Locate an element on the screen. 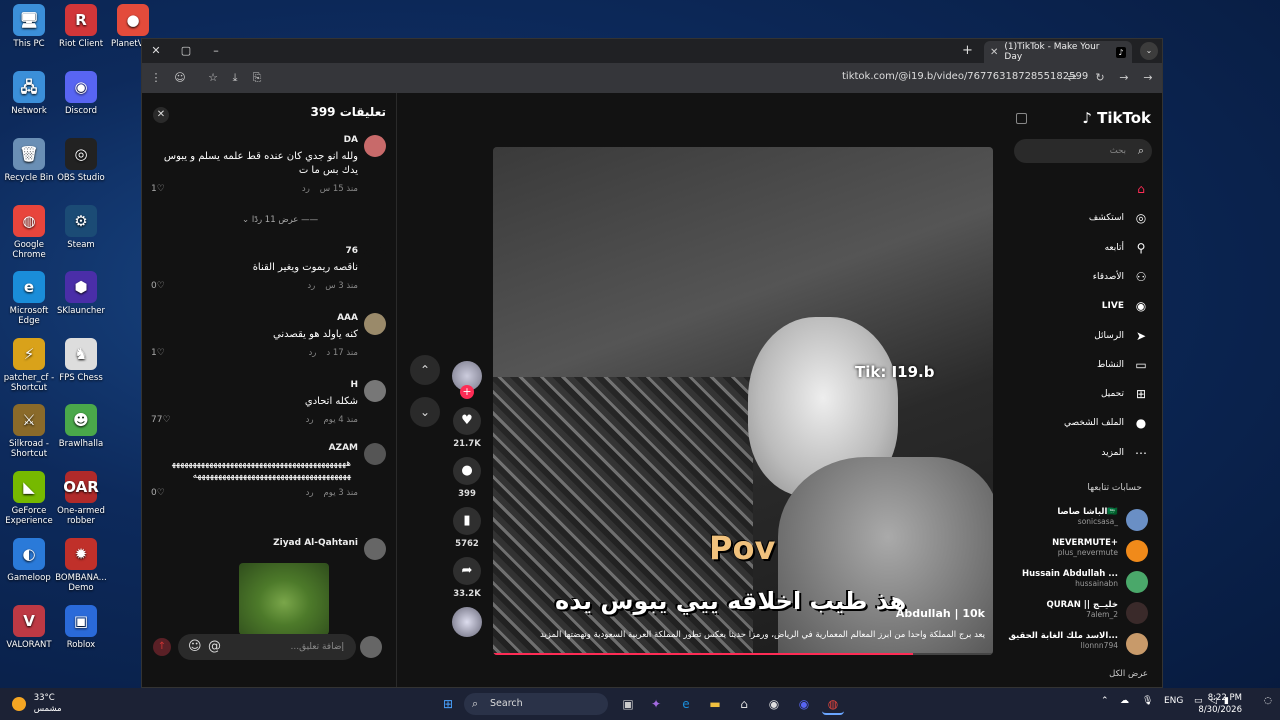 This screenshot has height=720, width=1280. following-account: Hussain Abdullah ... hussainabn is located at coordinates (1078, 582).